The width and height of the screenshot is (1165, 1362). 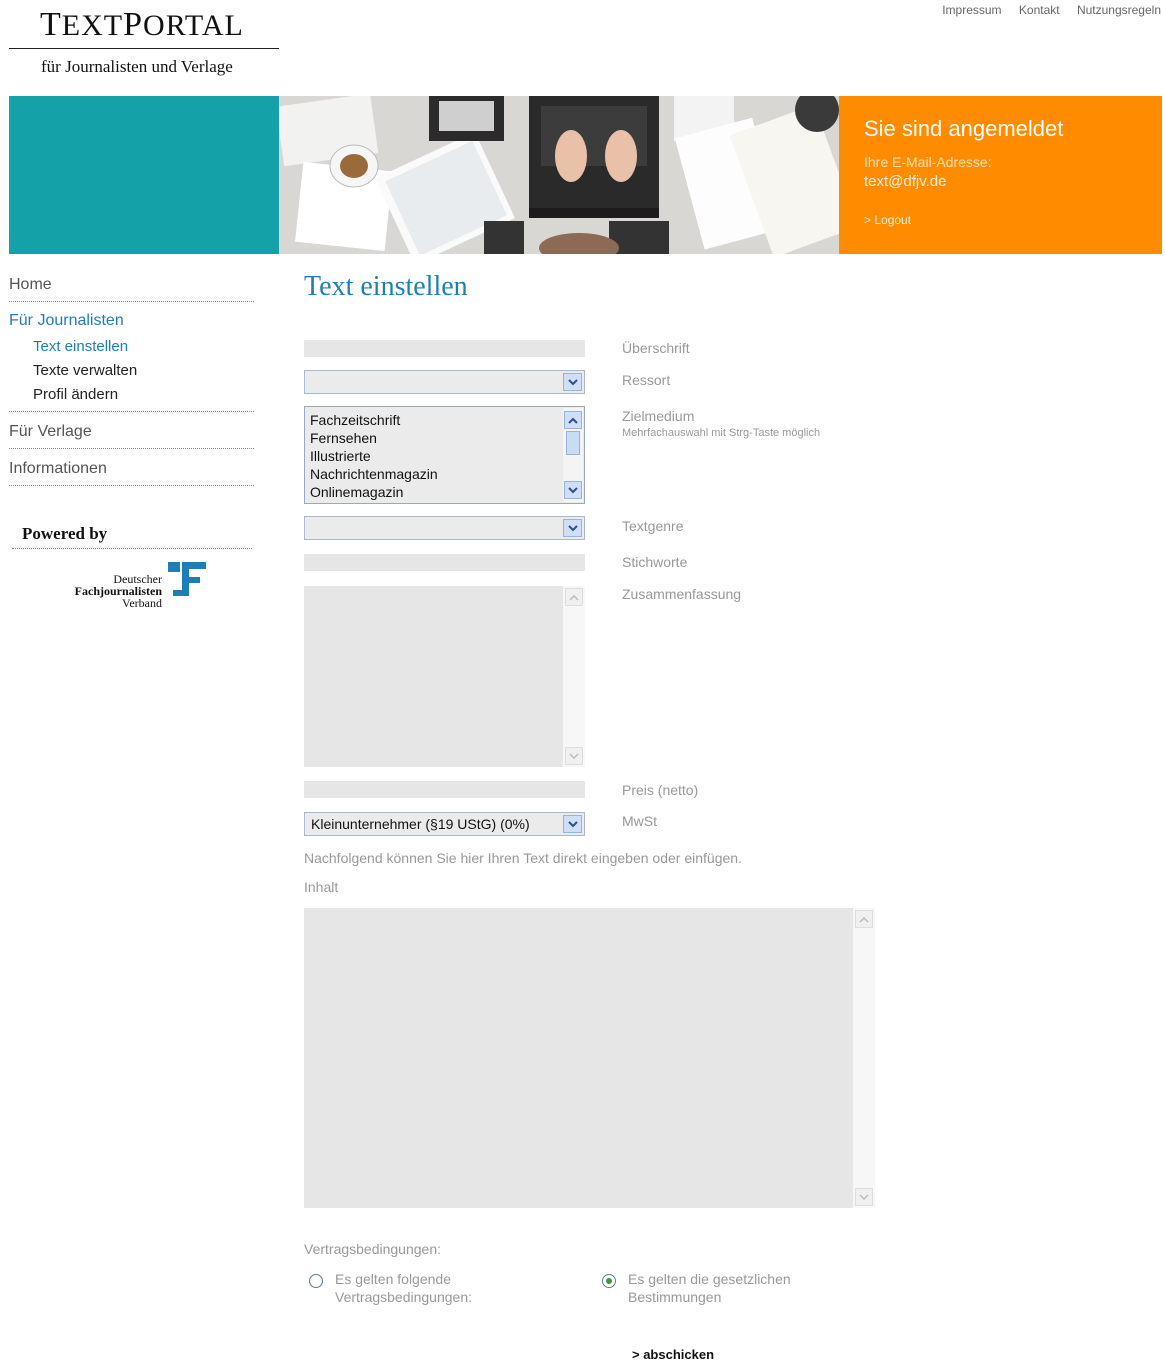 I want to click on price-input, so click(x=444, y=789).